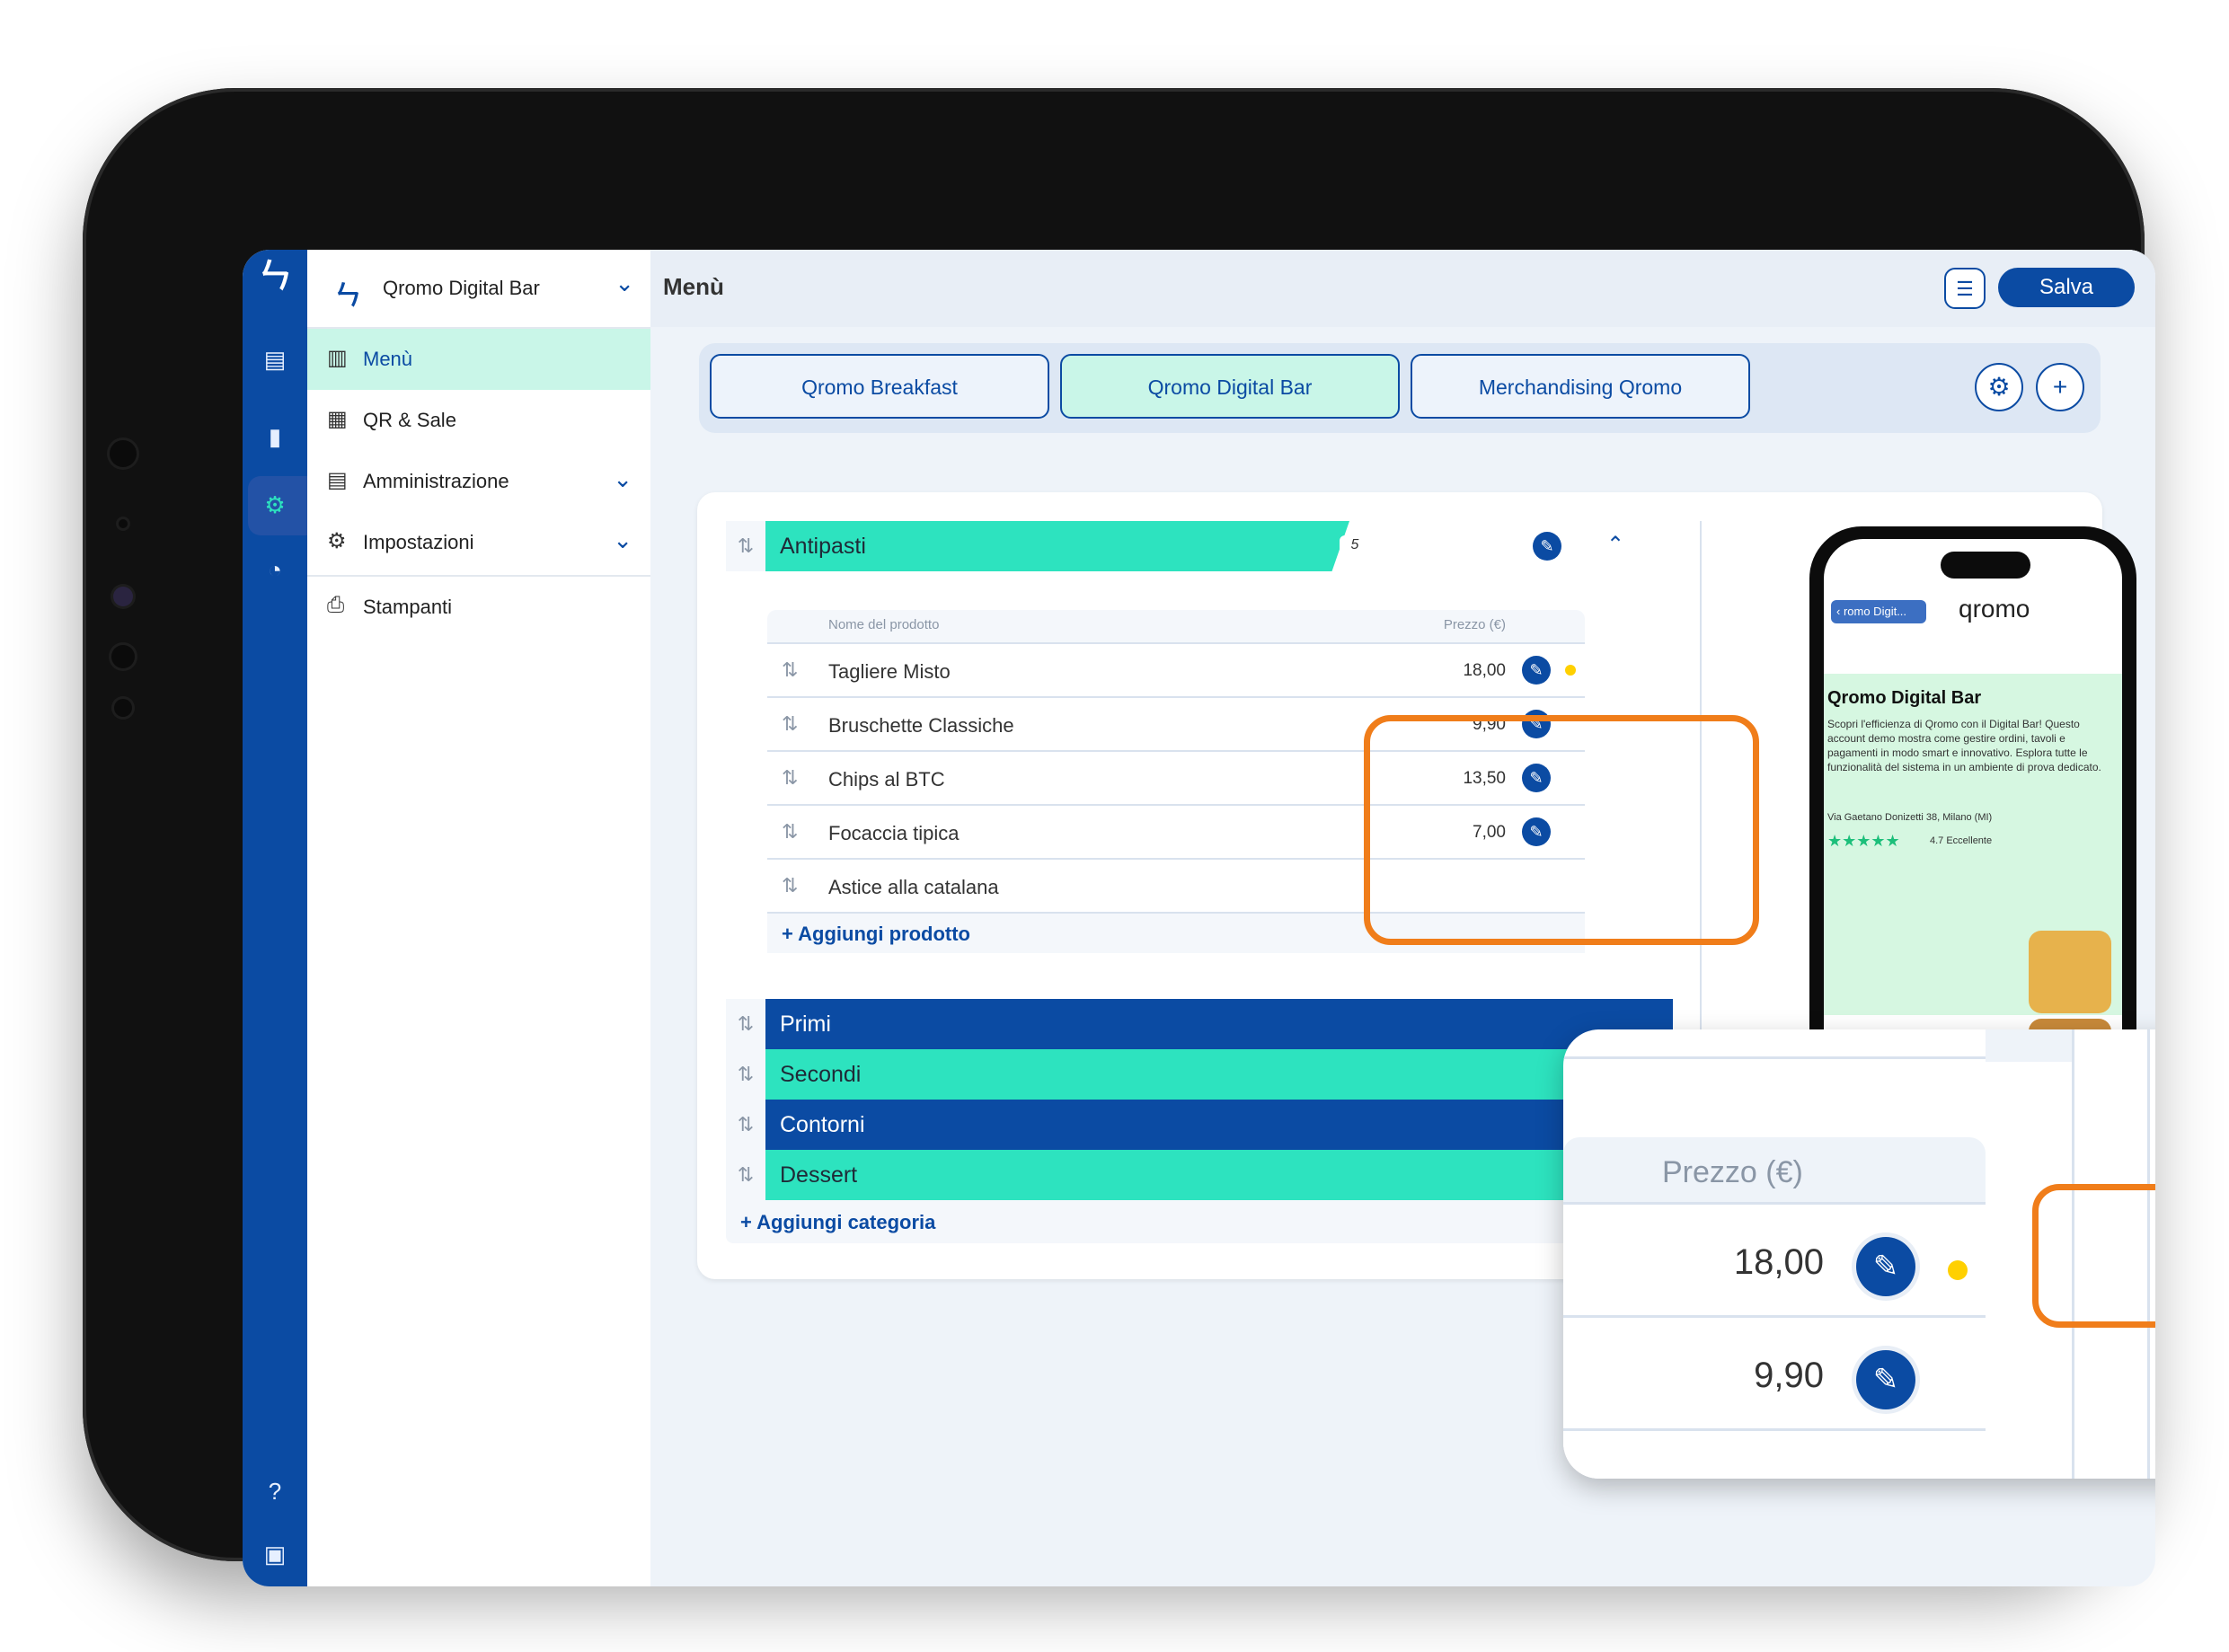  Describe the element at coordinates (1774, 1057) in the screenshot. I see `divider` at that location.